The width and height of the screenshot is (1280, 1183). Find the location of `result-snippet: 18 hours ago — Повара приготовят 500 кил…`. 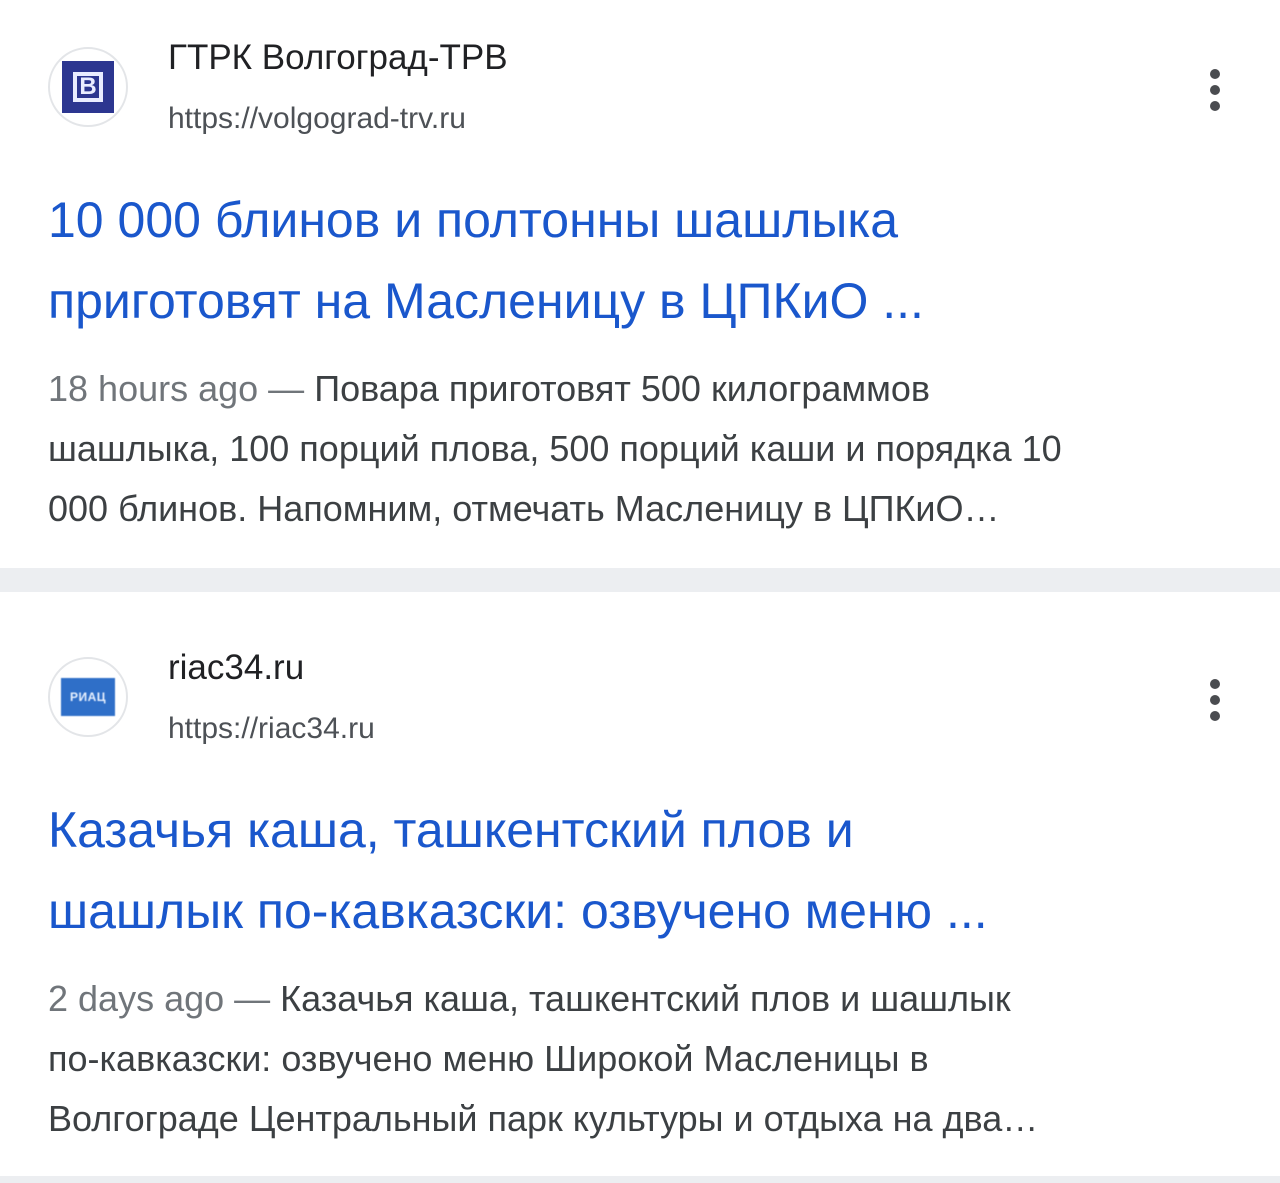

result-snippet: 18 hours ago — Повара приготовят 500 кил… is located at coordinates (643, 449).